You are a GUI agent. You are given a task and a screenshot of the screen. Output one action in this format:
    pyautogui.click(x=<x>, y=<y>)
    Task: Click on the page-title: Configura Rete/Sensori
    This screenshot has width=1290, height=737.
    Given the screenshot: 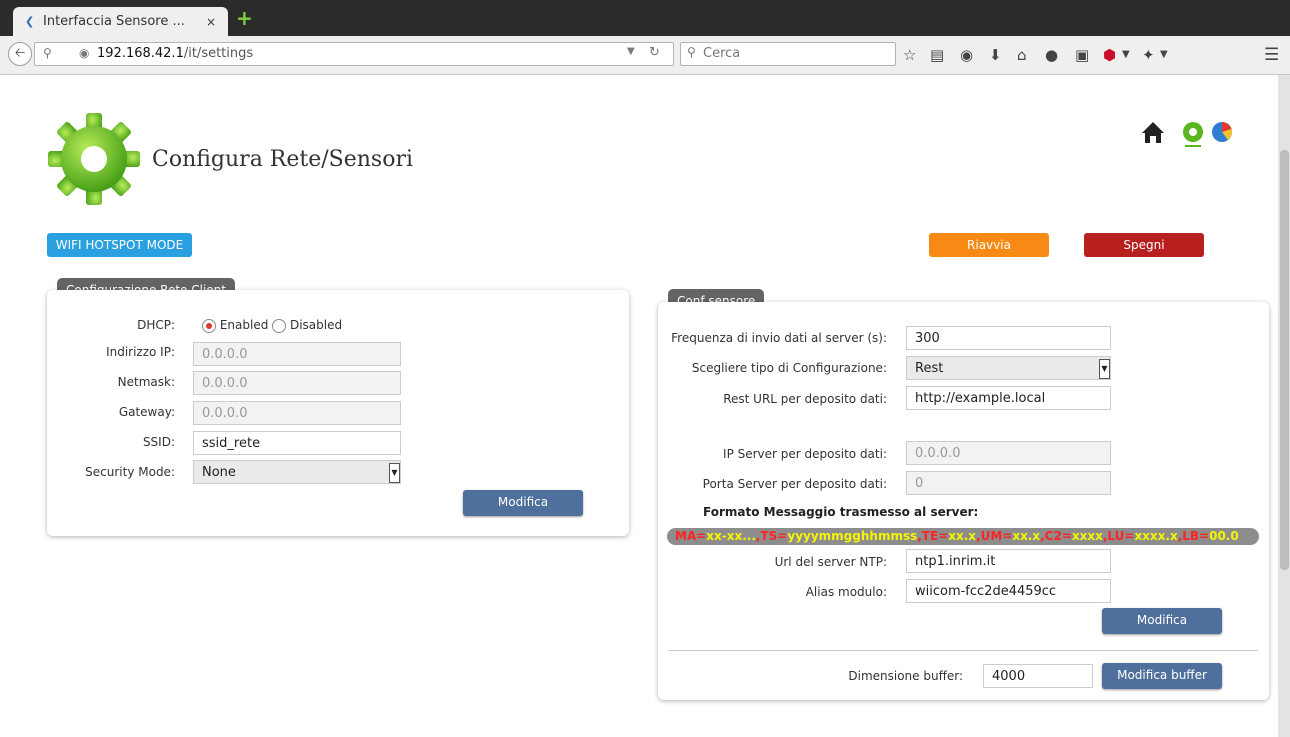 What is the action you would take?
    pyautogui.click(x=283, y=159)
    